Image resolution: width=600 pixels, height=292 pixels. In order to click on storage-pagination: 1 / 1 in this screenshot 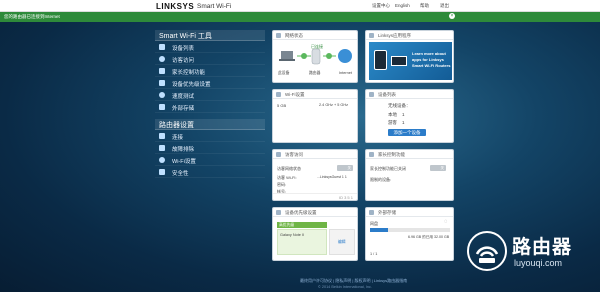, I will do `click(373, 254)`.